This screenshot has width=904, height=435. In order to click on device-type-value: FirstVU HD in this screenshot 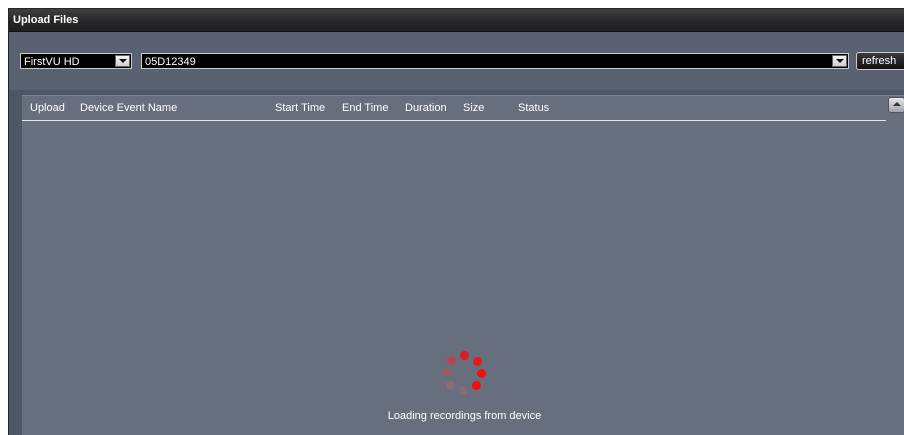, I will do `click(52, 62)`.